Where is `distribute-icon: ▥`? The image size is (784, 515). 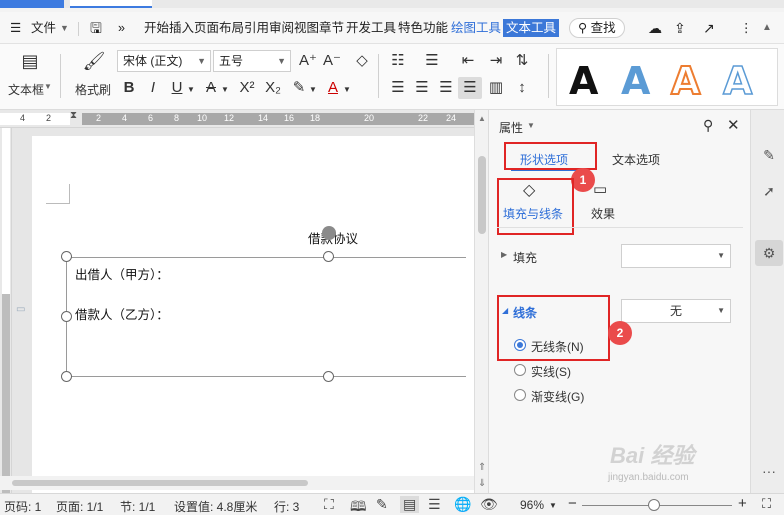
distribute-icon: ▥ is located at coordinates (496, 88).